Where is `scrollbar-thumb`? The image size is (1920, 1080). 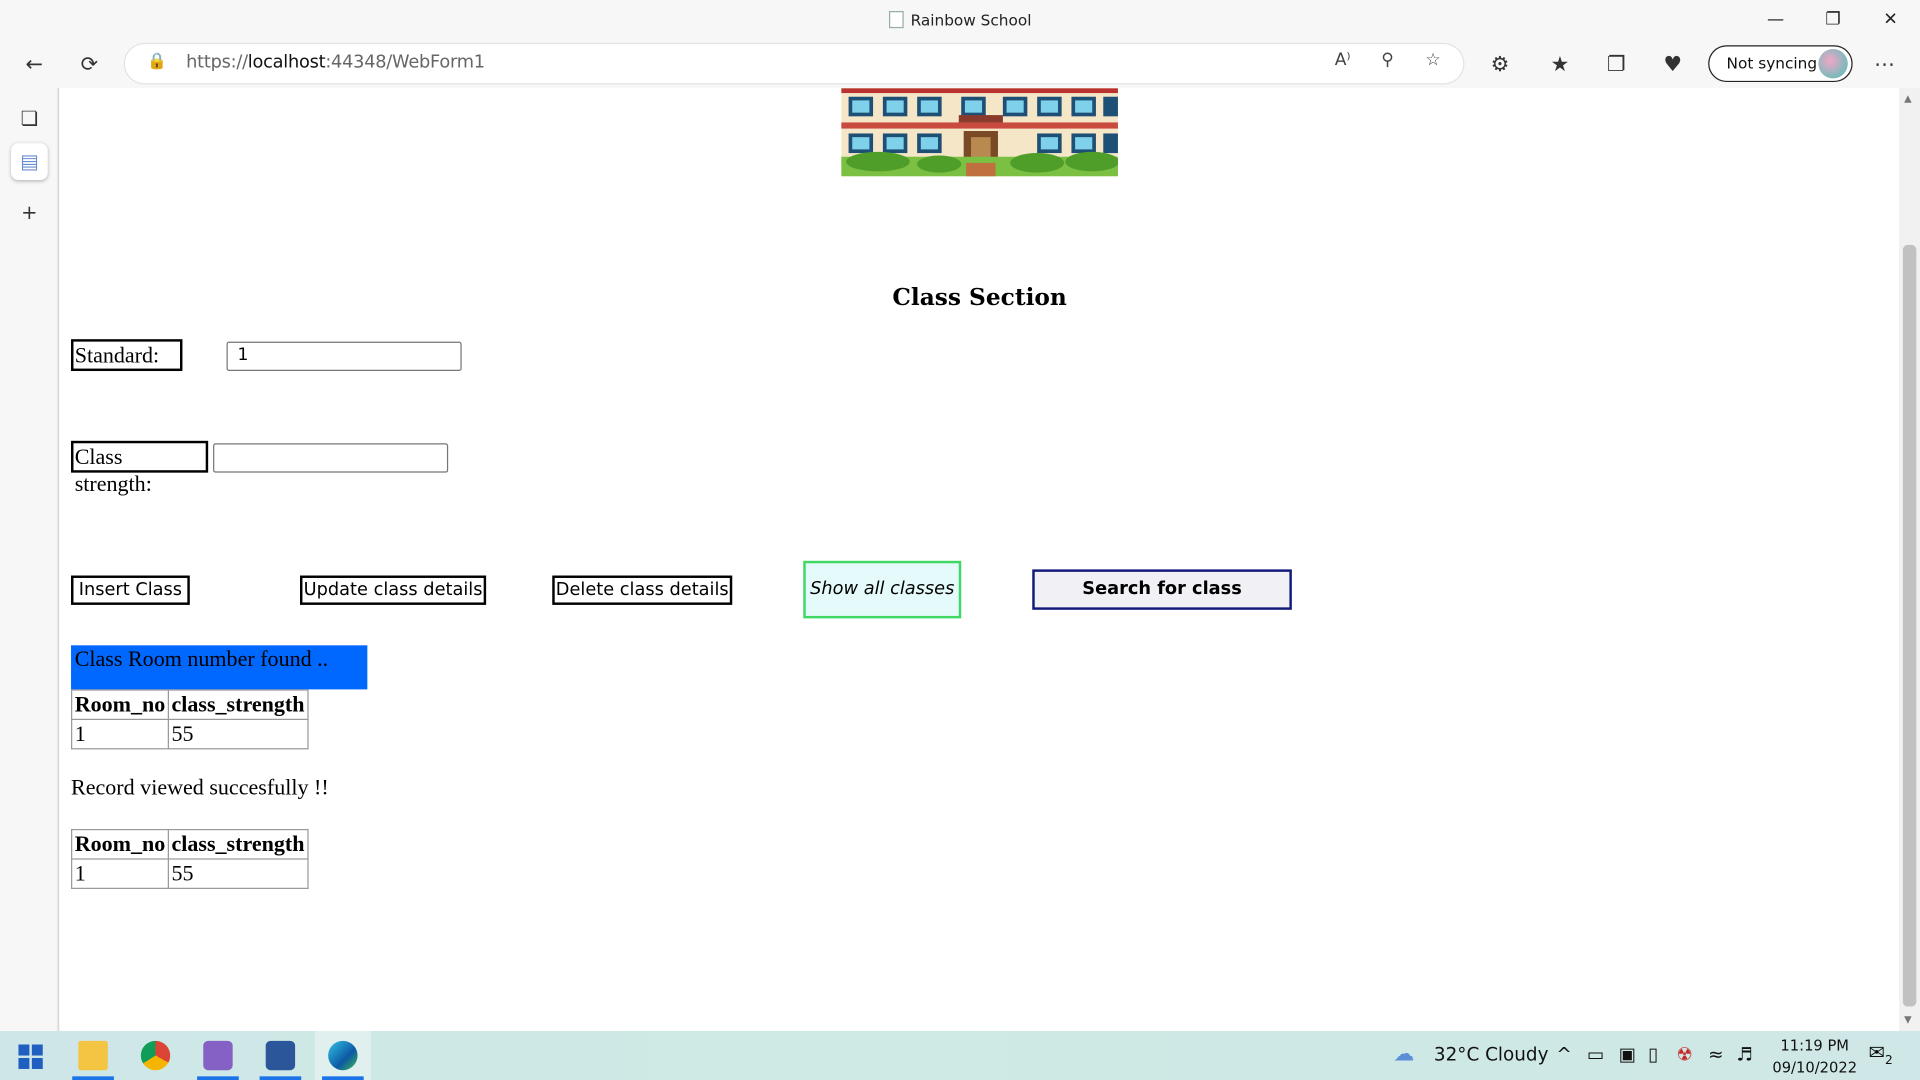 scrollbar-thumb is located at coordinates (1909, 625).